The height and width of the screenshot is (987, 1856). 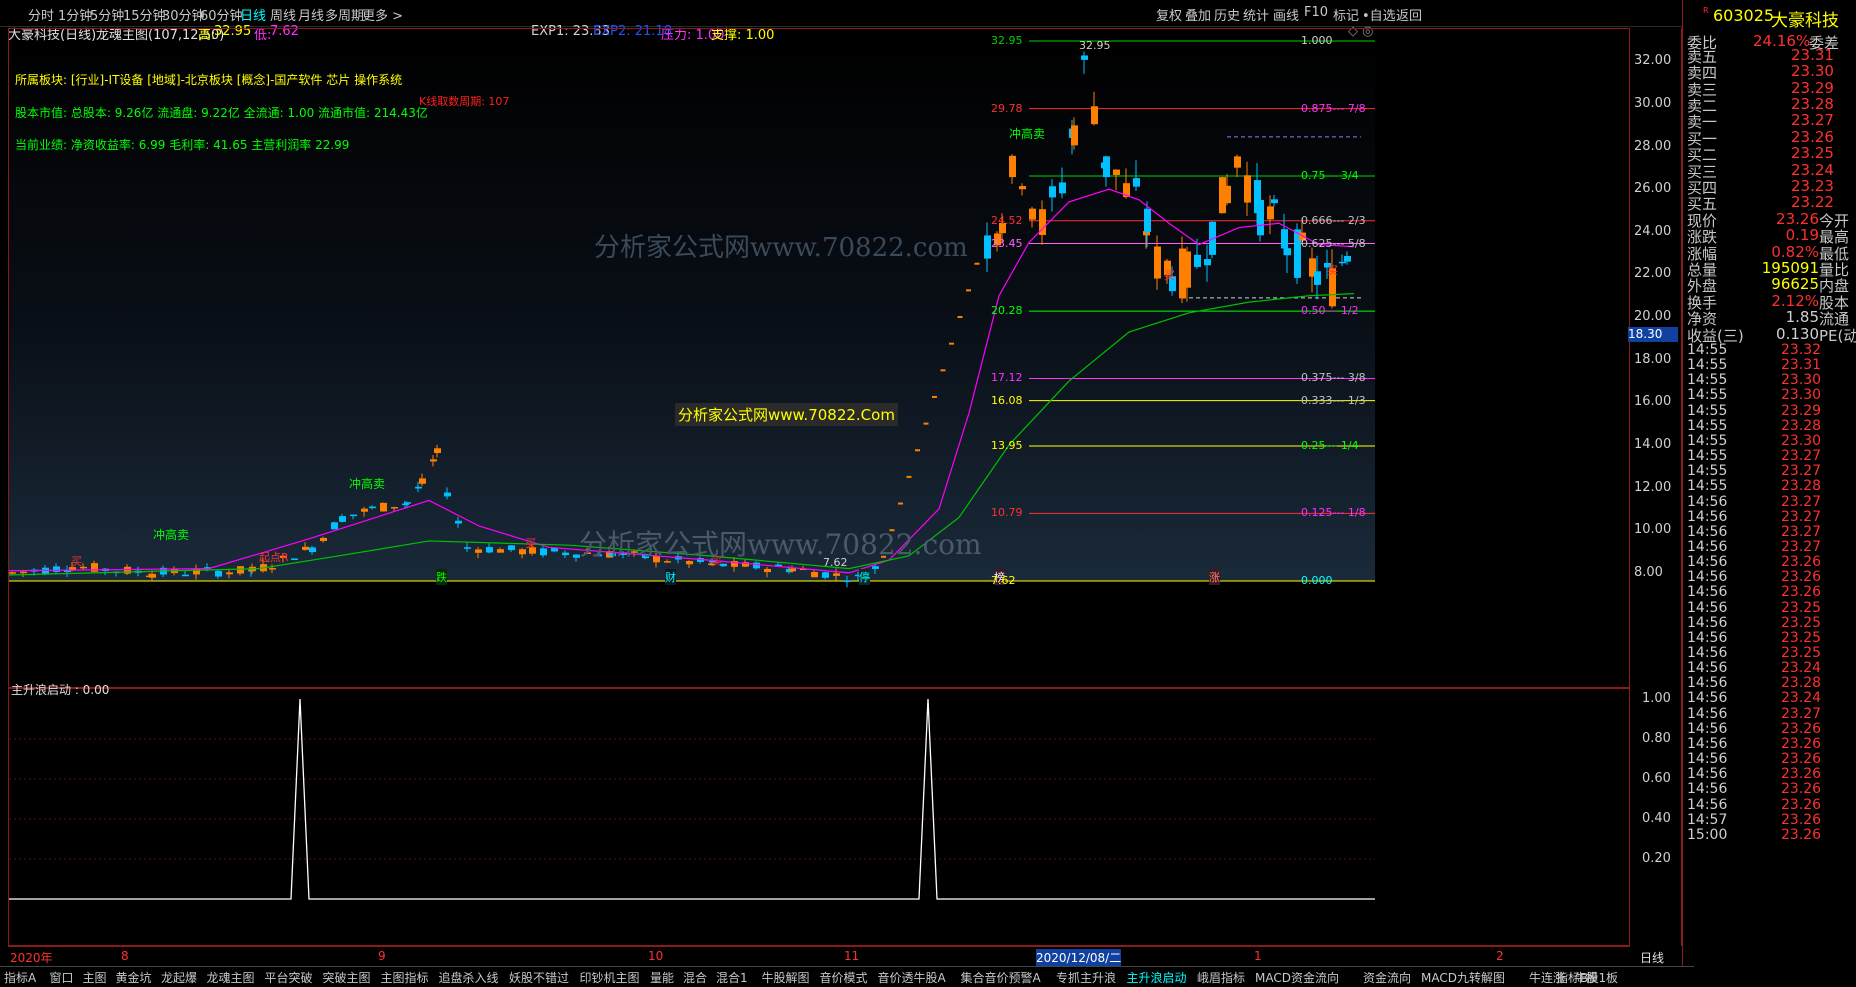 What do you see at coordinates (1007, 108) in the screenshot?
I see `fib-price-1: 29.78` at bounding box center [1007, 108].